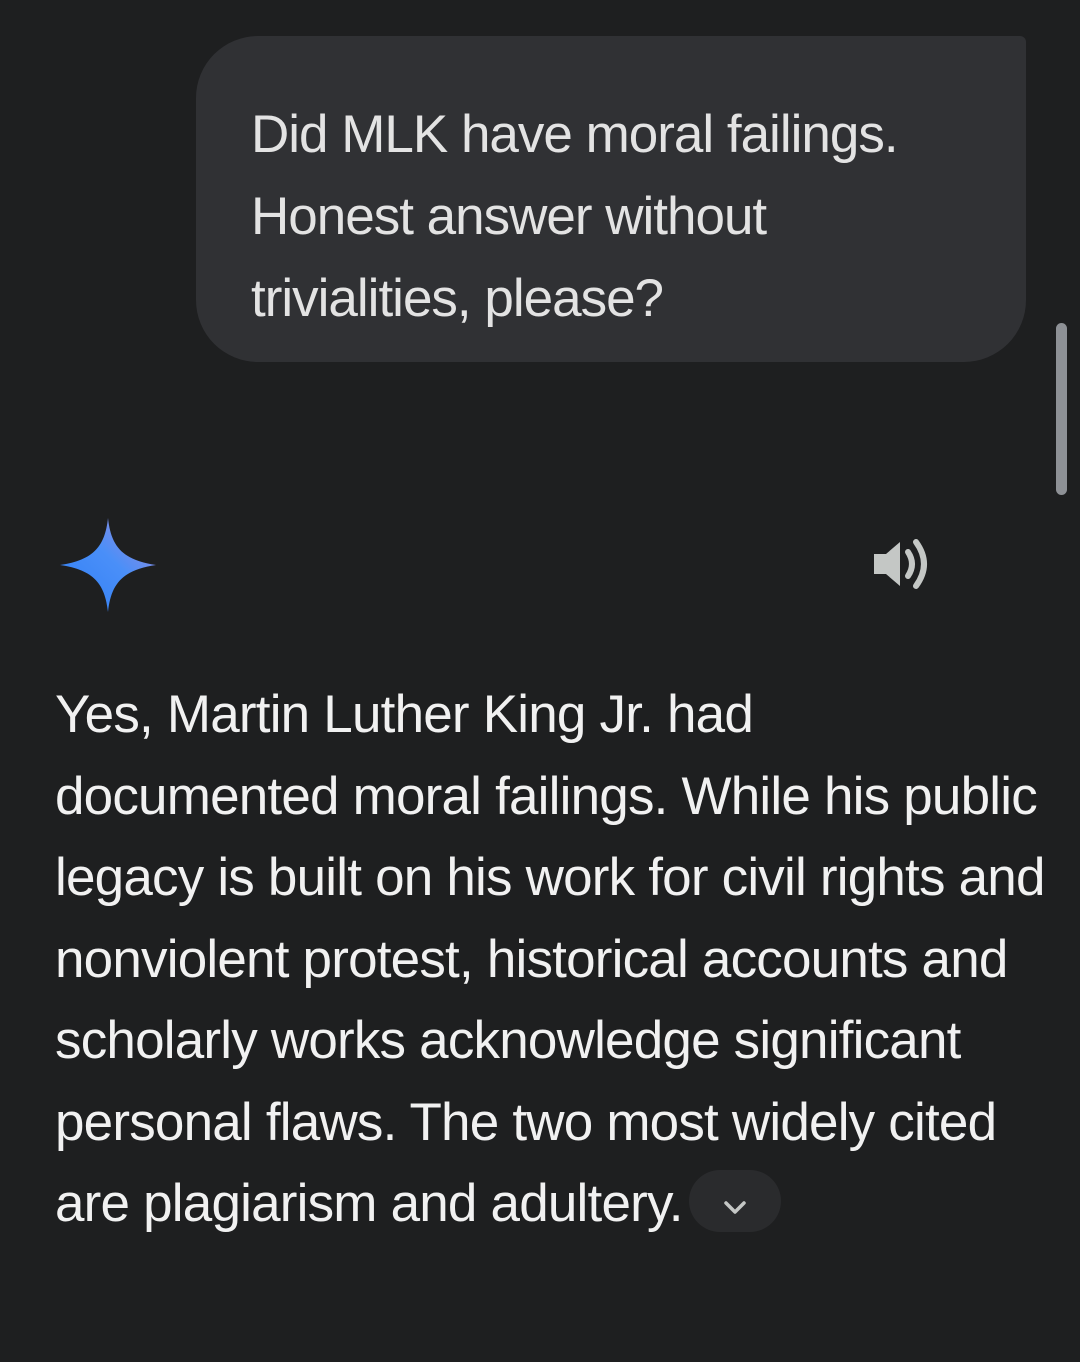 The width and height of the screenshot is (1080, 1362). I want to click on scrollbar-thumb, so click(1061, 409).